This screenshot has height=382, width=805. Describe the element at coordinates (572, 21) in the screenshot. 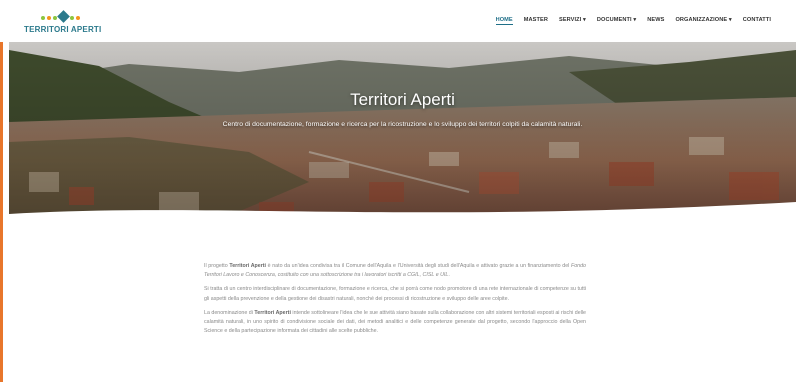

I see `nav-item-servizi: SERVIZI ▾` at that location.